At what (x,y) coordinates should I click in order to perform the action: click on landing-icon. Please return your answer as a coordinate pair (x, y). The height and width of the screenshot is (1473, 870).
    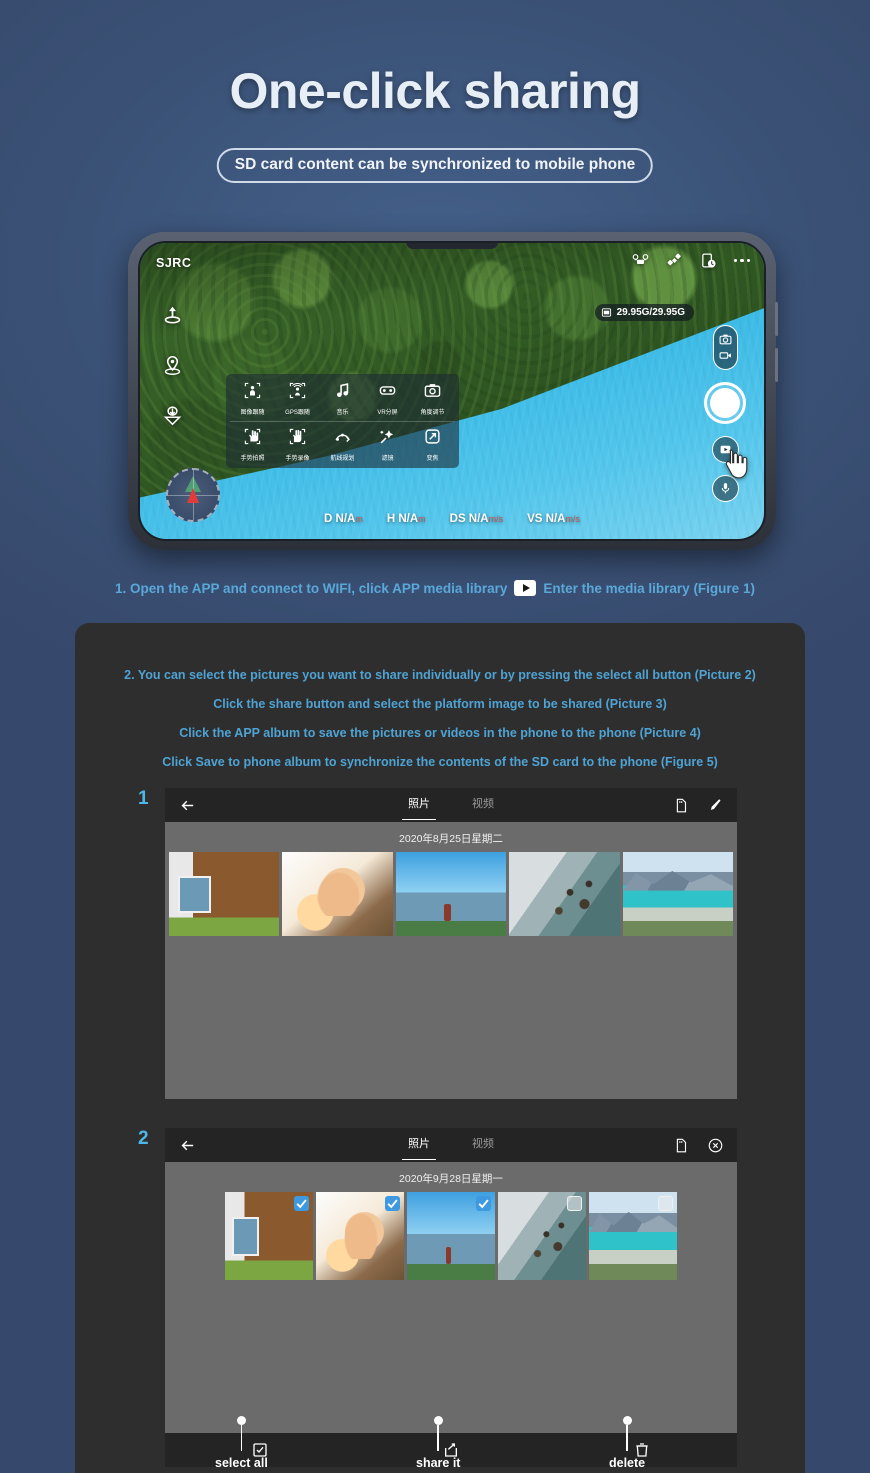
    Looking at the image, I should click on (172, 415).